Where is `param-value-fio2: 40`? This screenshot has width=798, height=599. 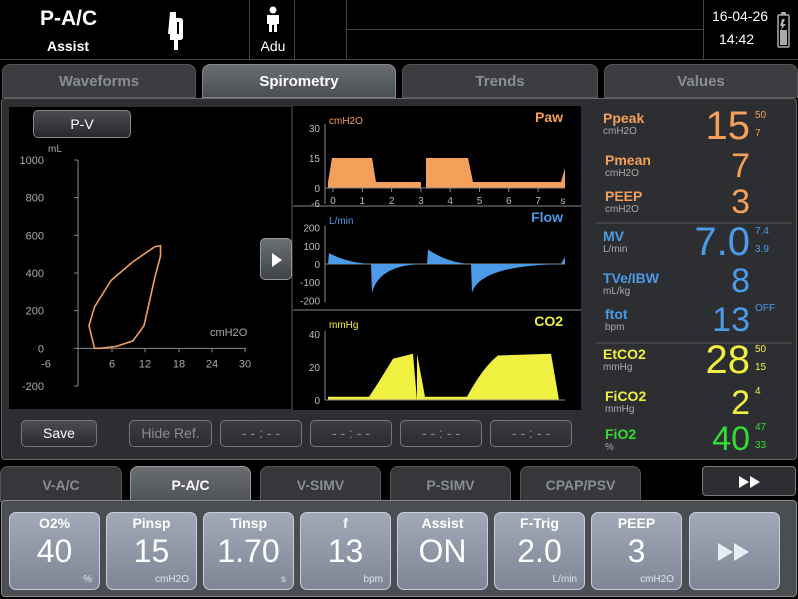
param-value-fio2: 40 is located at coordinates (715, 439).